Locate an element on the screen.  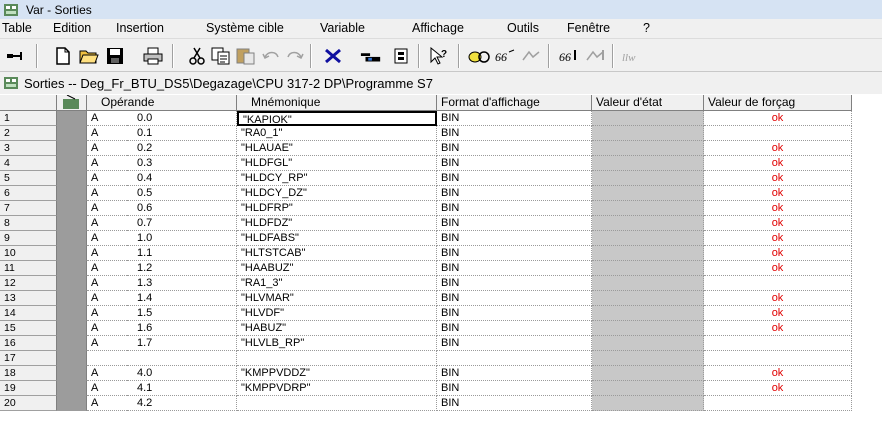
operand-address: 1.0 is located at coordinates (182, 238).